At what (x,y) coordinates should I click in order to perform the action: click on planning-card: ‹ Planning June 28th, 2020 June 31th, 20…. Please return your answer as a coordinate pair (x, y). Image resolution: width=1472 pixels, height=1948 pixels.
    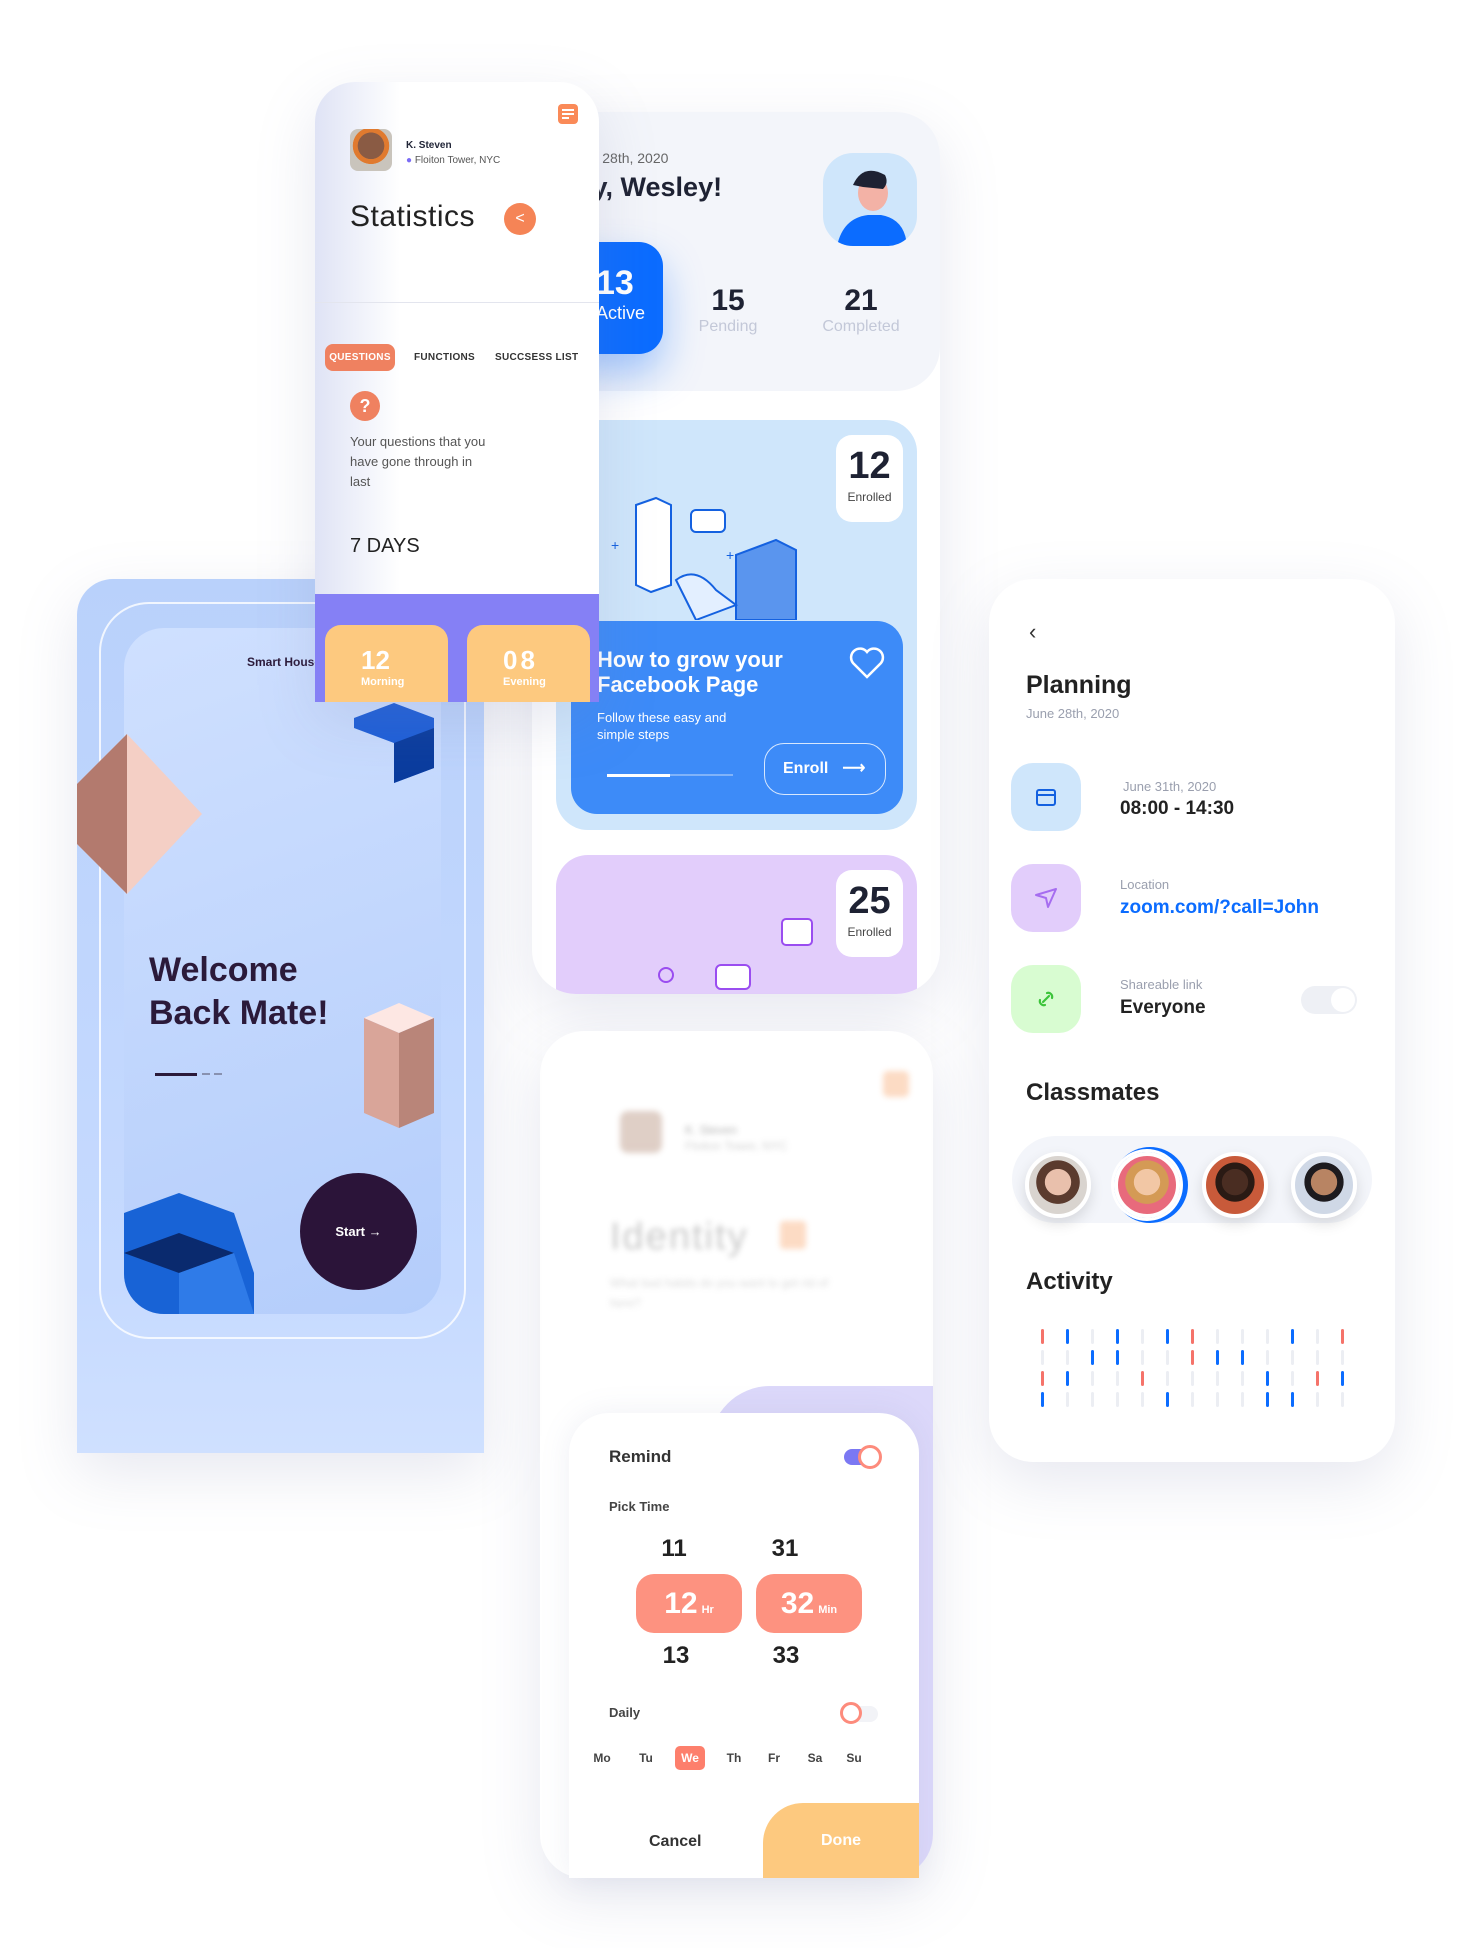
    Looking at the image, I should click on (1192, 1020).